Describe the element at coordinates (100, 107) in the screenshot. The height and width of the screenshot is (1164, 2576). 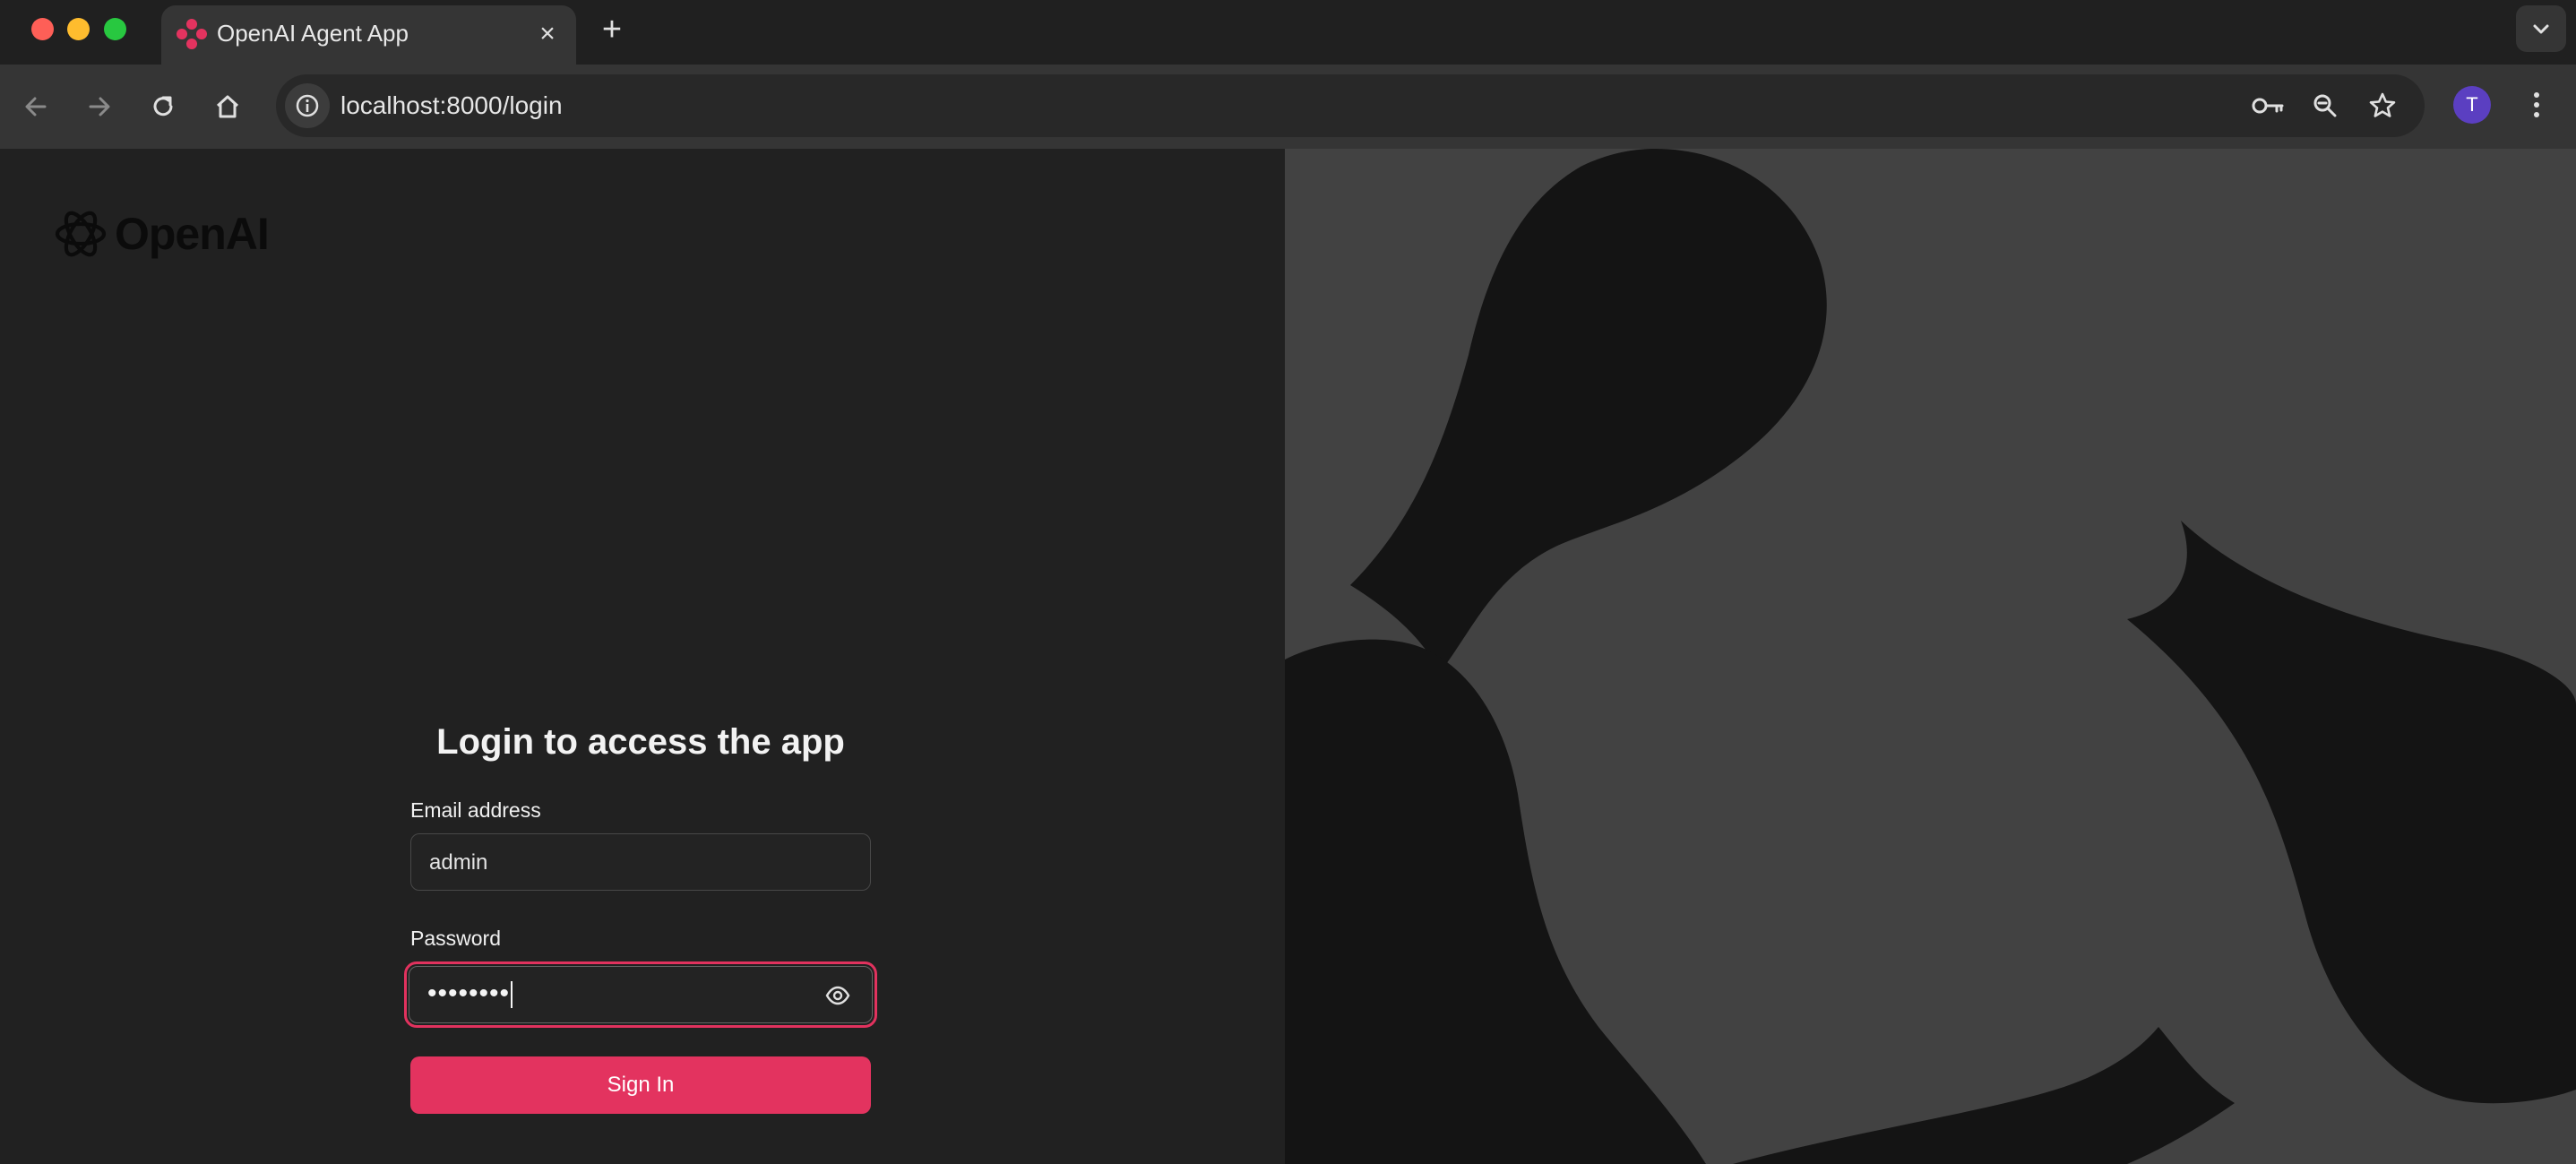
I see `forward-icon` at that location.